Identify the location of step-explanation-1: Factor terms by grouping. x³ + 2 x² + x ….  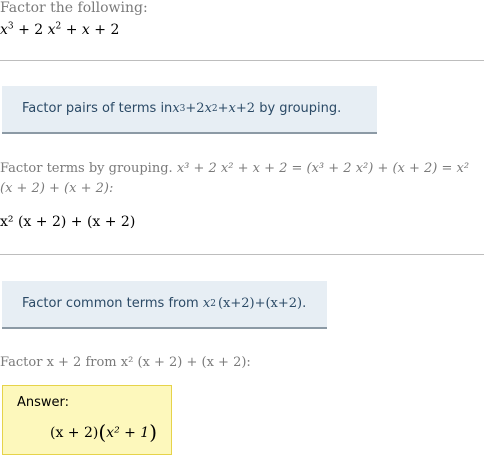
(242, 179).